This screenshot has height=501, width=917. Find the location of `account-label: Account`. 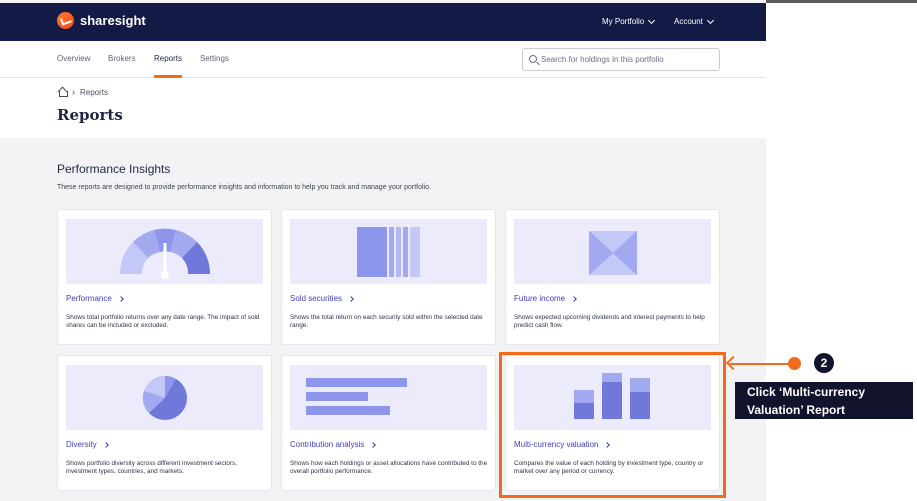

account-label: Account is located at coordinates (688, 21).